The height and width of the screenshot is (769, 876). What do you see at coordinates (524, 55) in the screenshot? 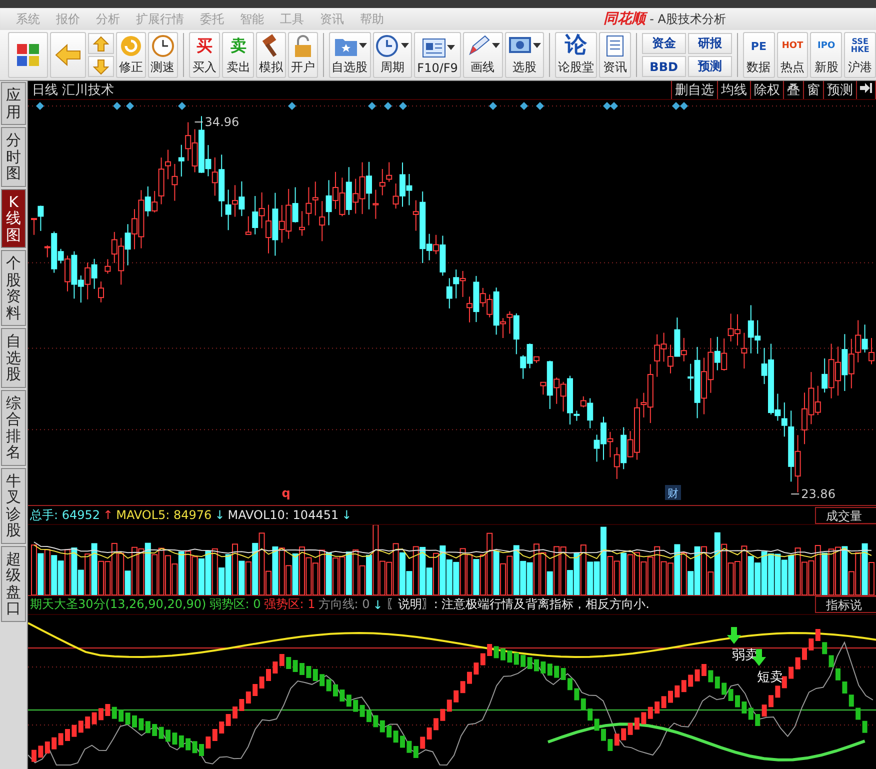
I see `toolbar-button: 选股` at bounding box center [524, 55].